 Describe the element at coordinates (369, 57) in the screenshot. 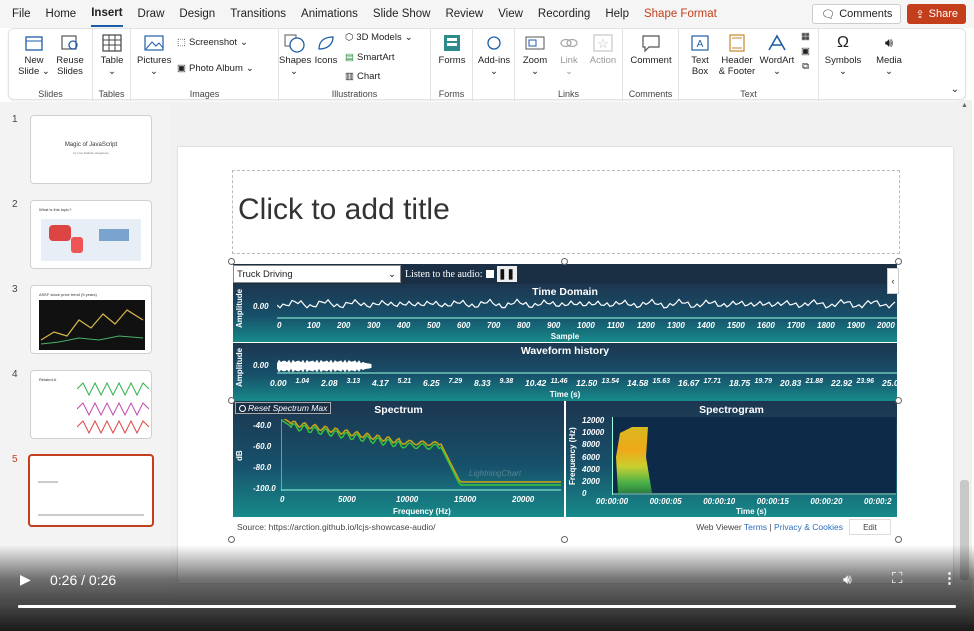

I see `smartart-button: ▤ SmartArt` at that location.